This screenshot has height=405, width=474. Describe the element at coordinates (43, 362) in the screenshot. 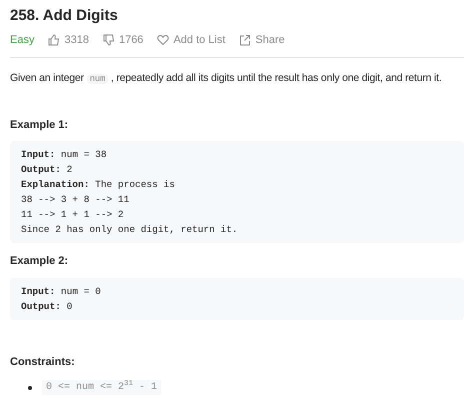

I see `constraints-heading: Constraints:` at that location.